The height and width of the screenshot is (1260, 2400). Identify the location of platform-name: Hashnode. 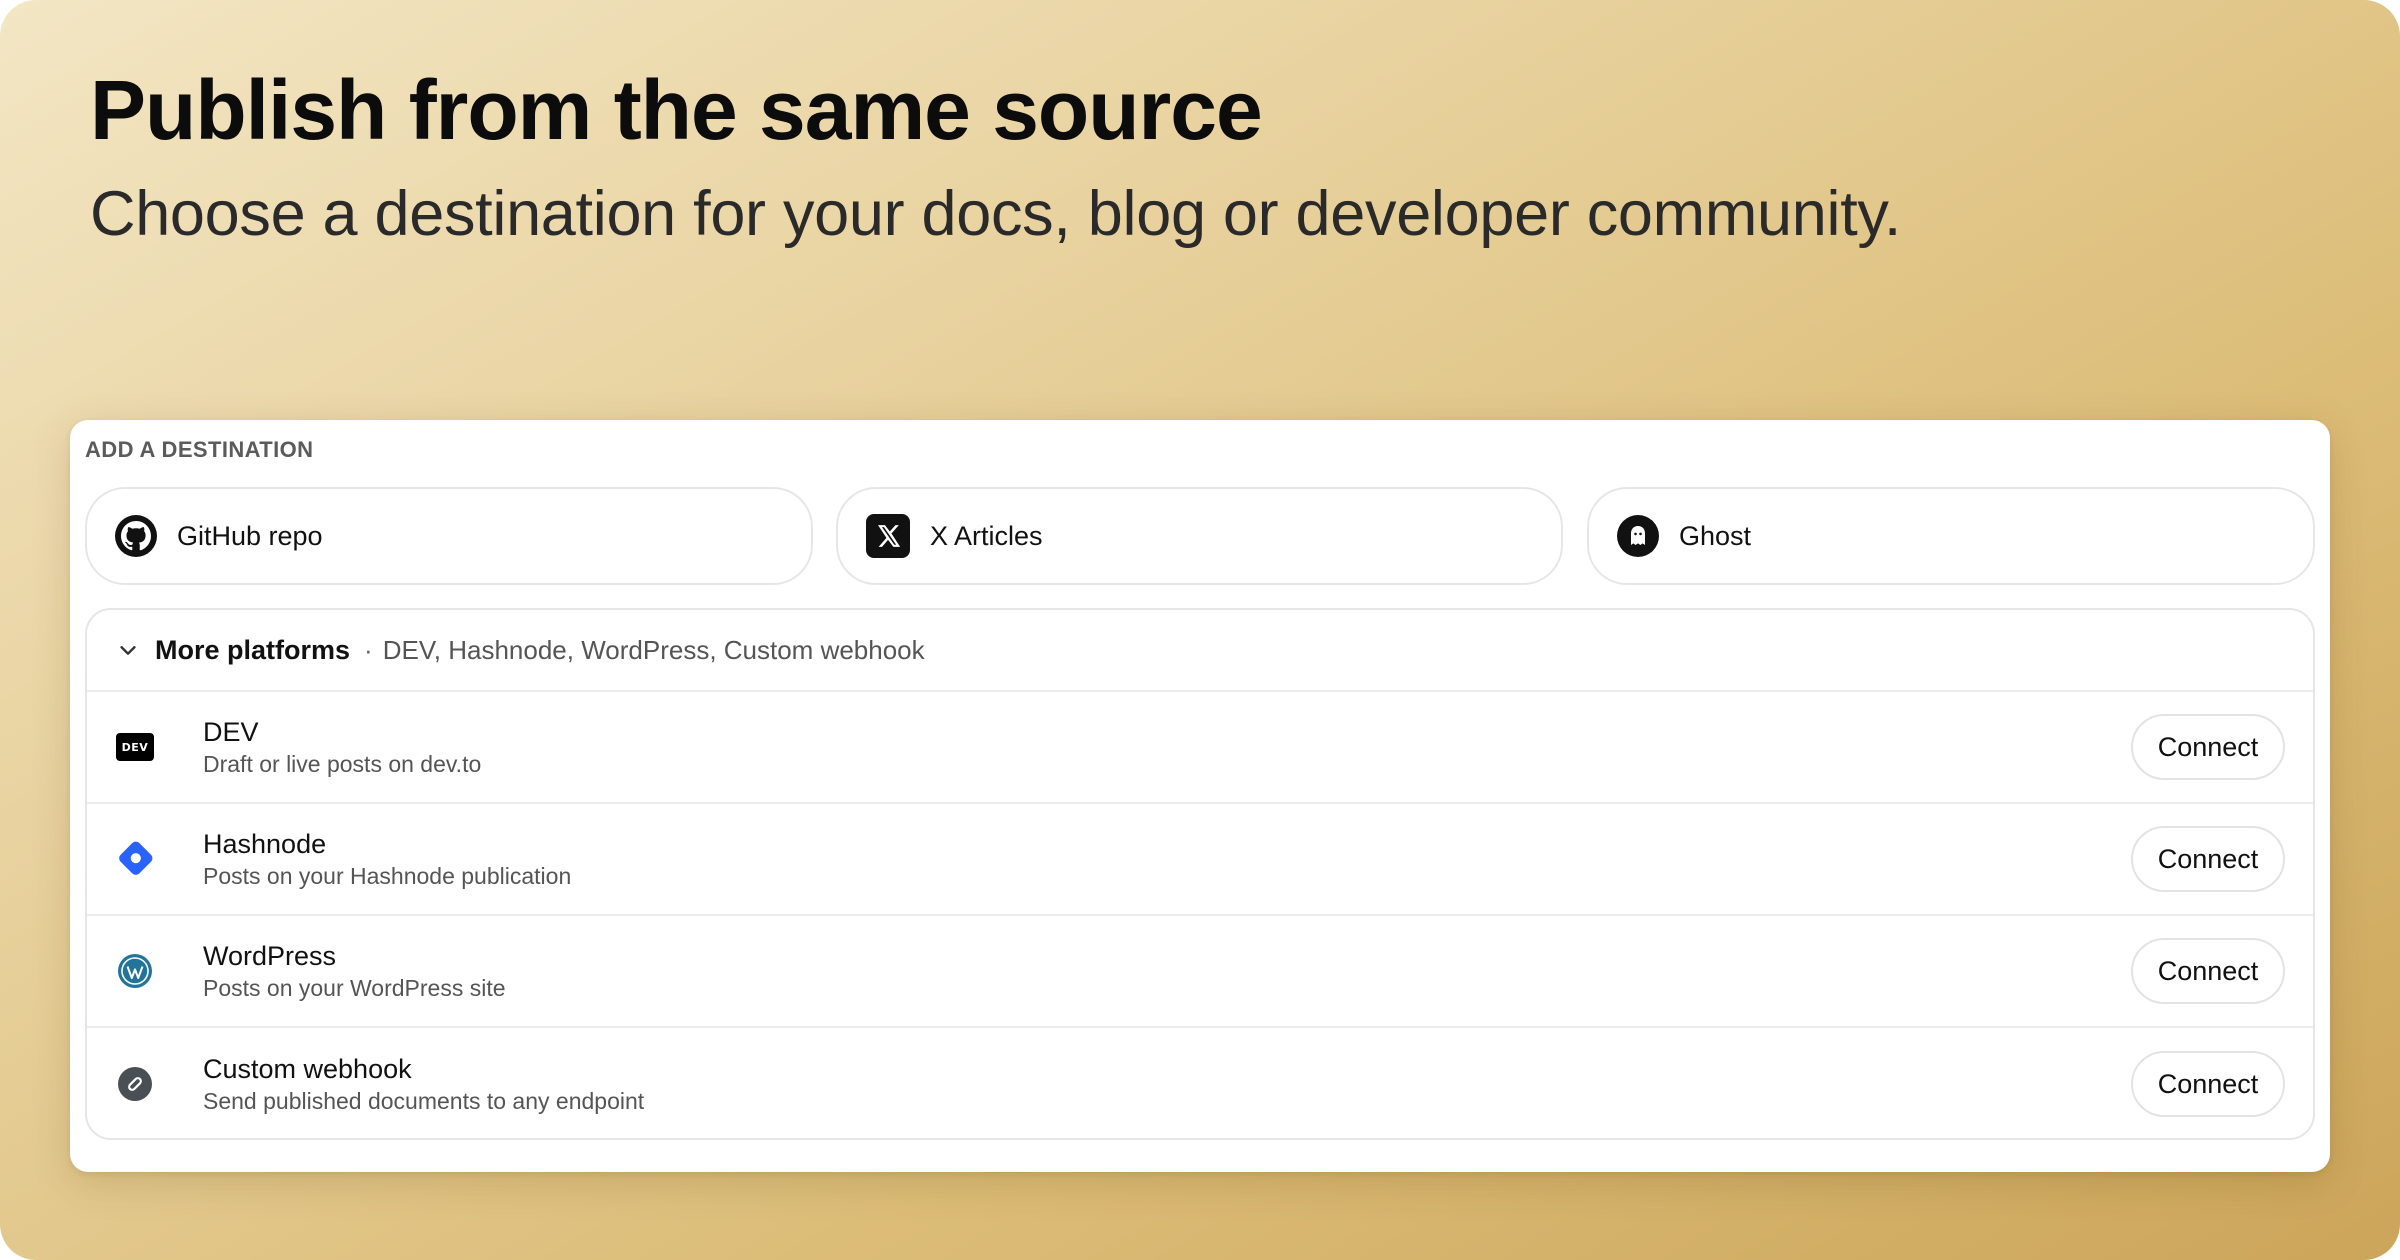
(265, 844).